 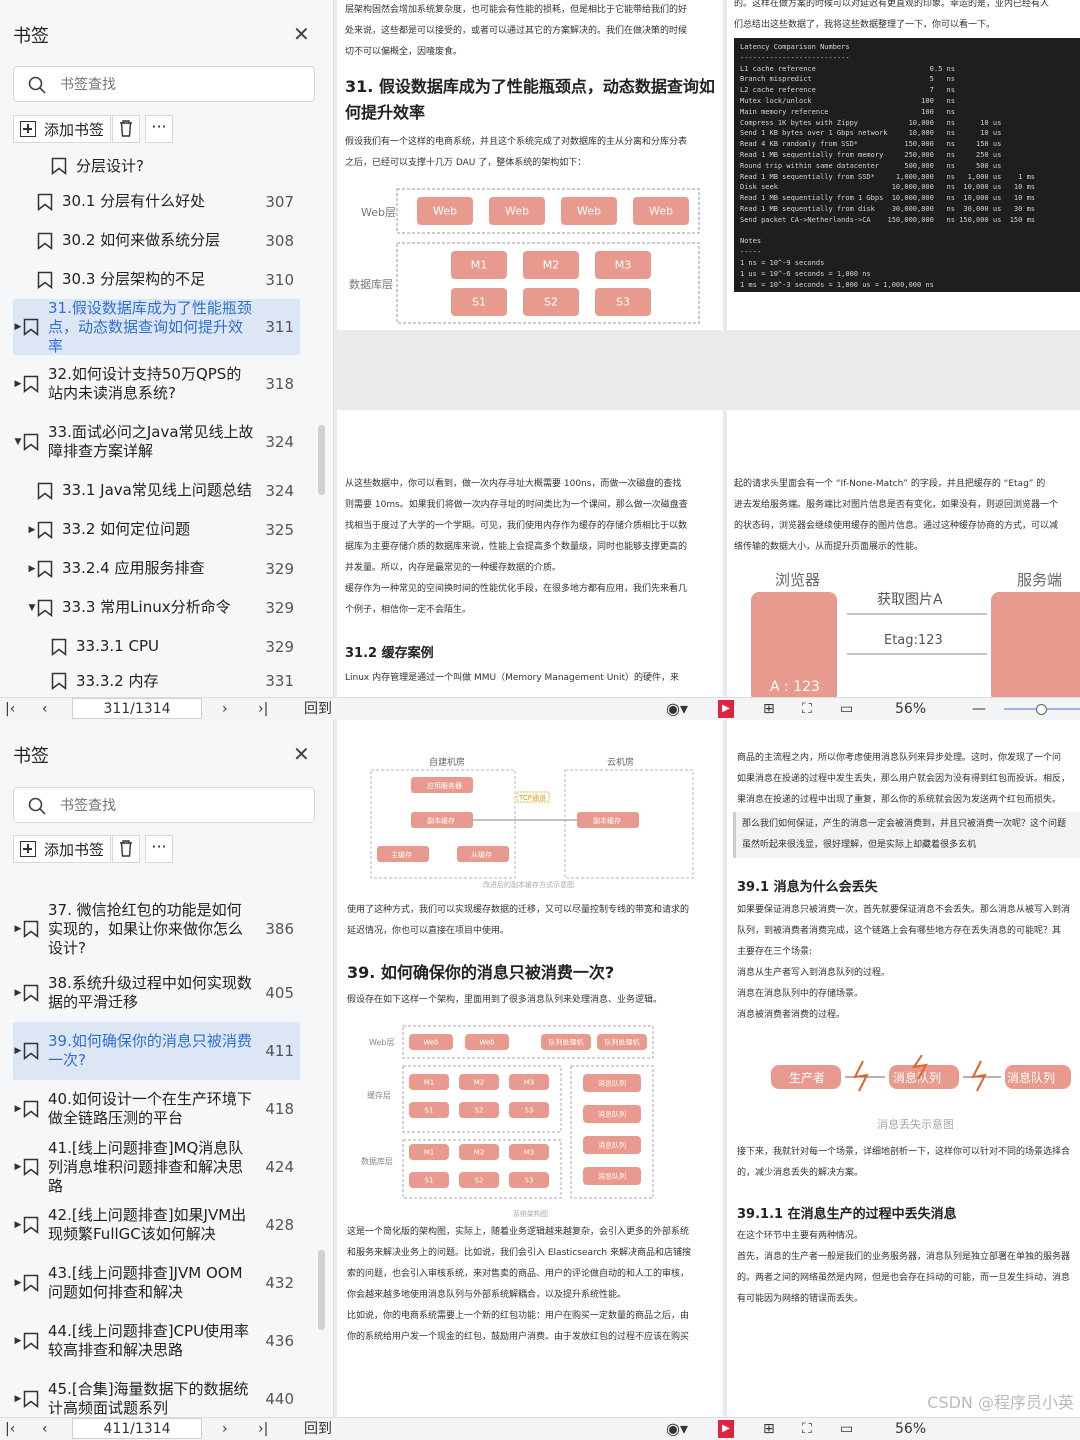 What do you see at coordinates (797, 580) in the screenshot?
I see `browser-label: 浏览器` at bounding box center [797, 580].